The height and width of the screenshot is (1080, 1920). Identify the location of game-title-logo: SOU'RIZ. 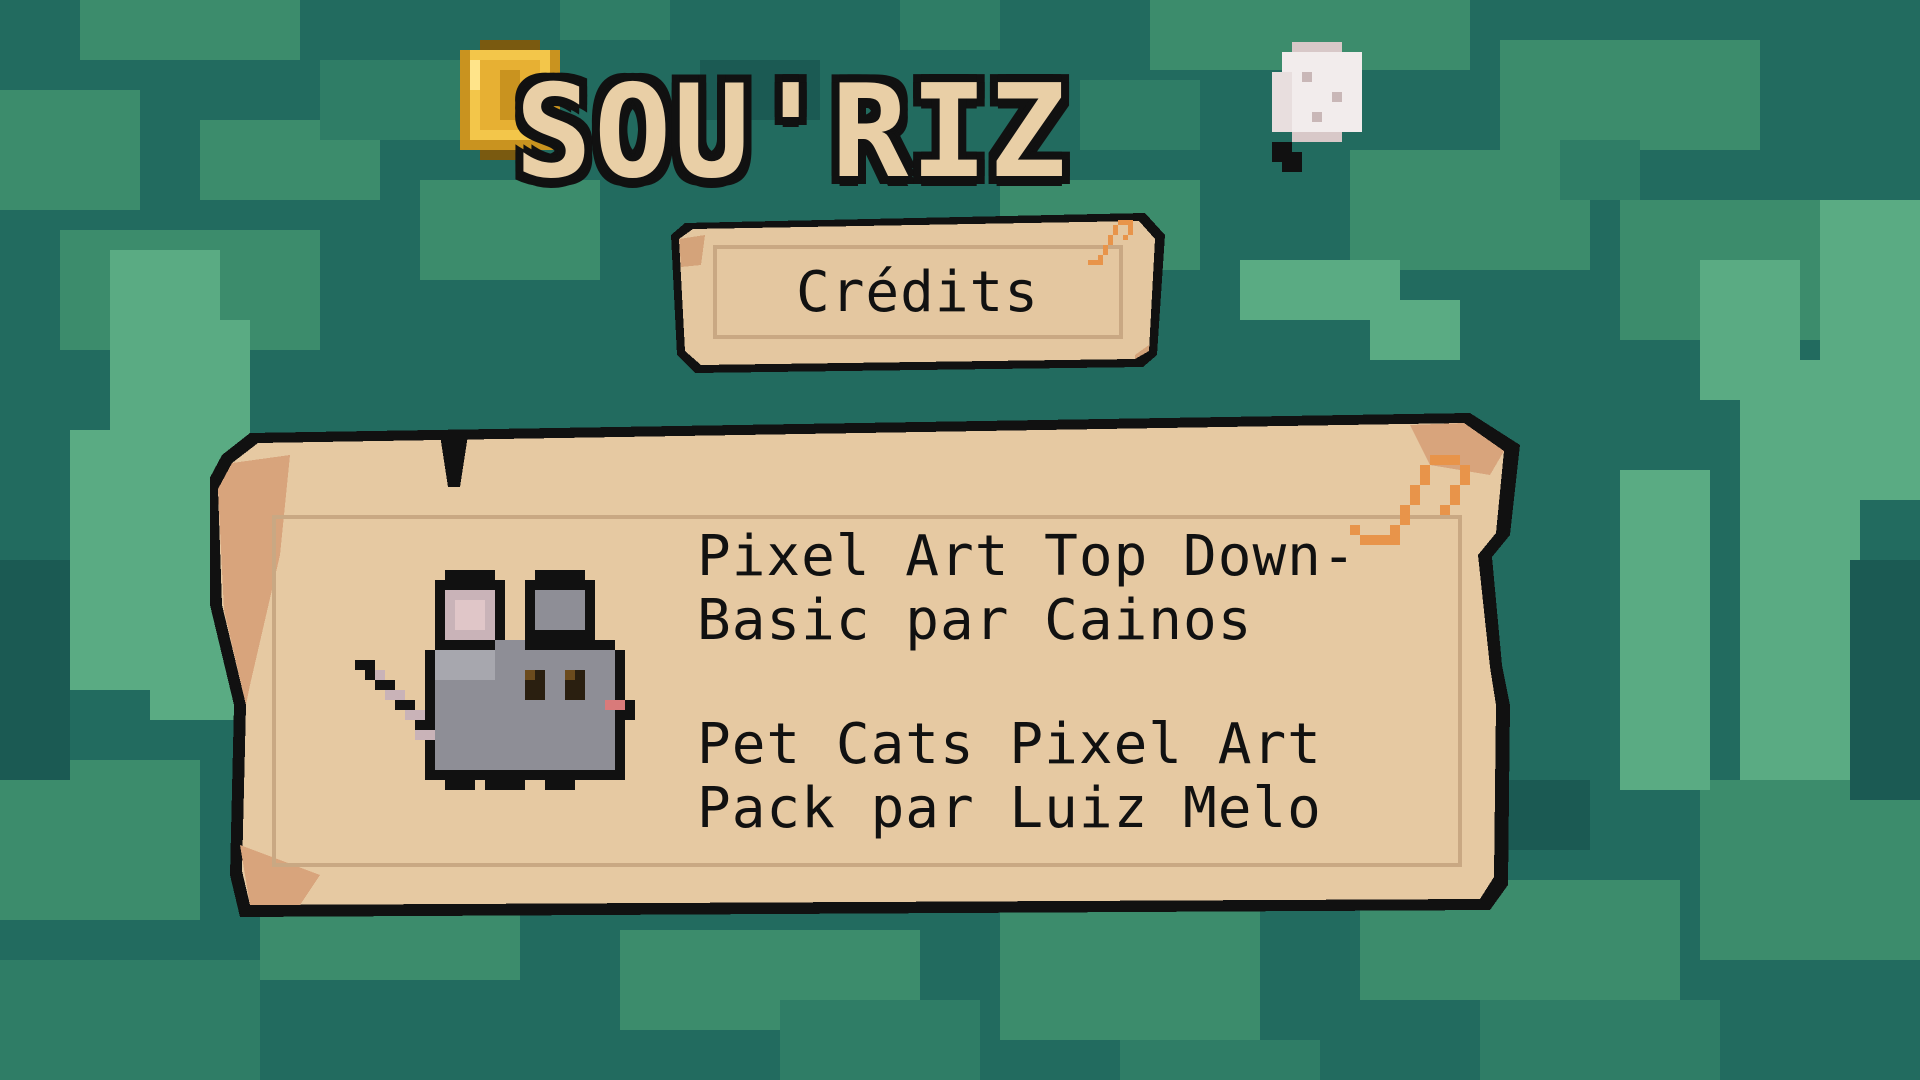
(906, 123).